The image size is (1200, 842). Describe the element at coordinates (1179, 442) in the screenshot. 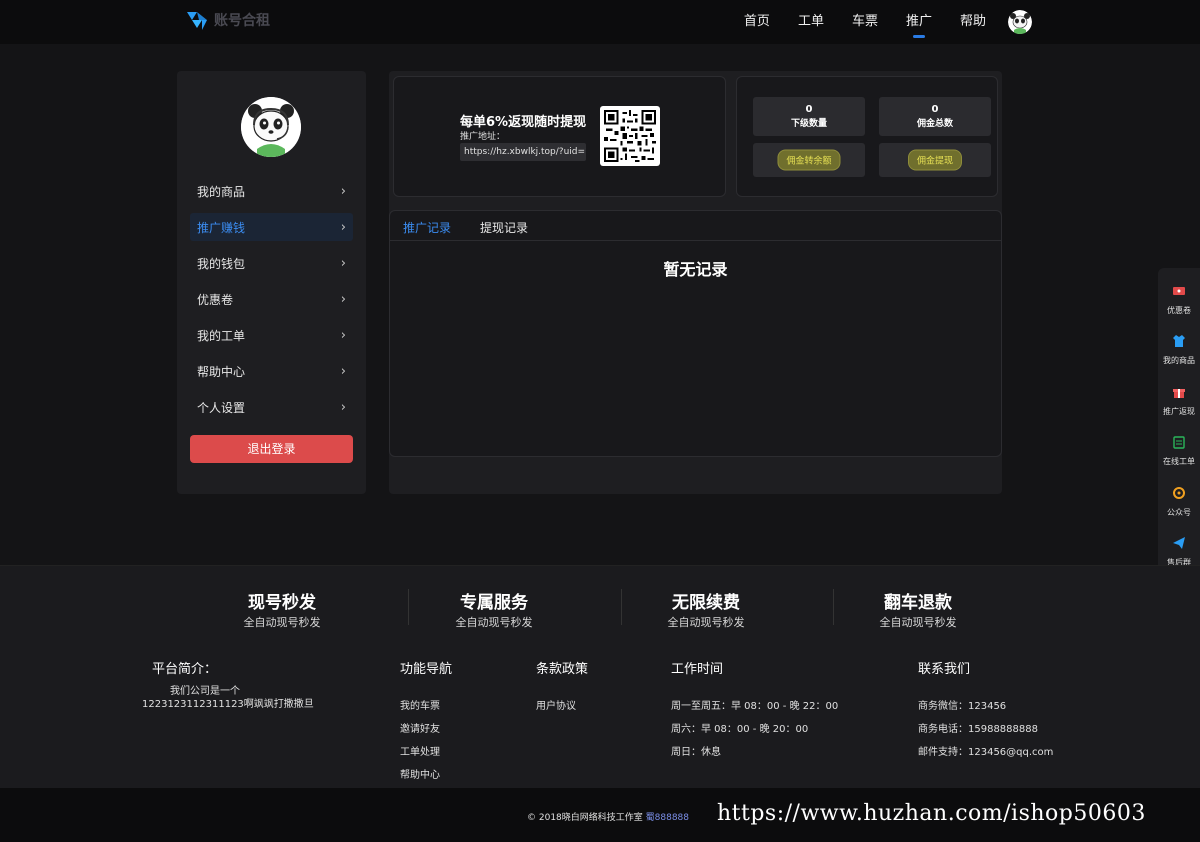

I see `clipboard-icon` at that location.